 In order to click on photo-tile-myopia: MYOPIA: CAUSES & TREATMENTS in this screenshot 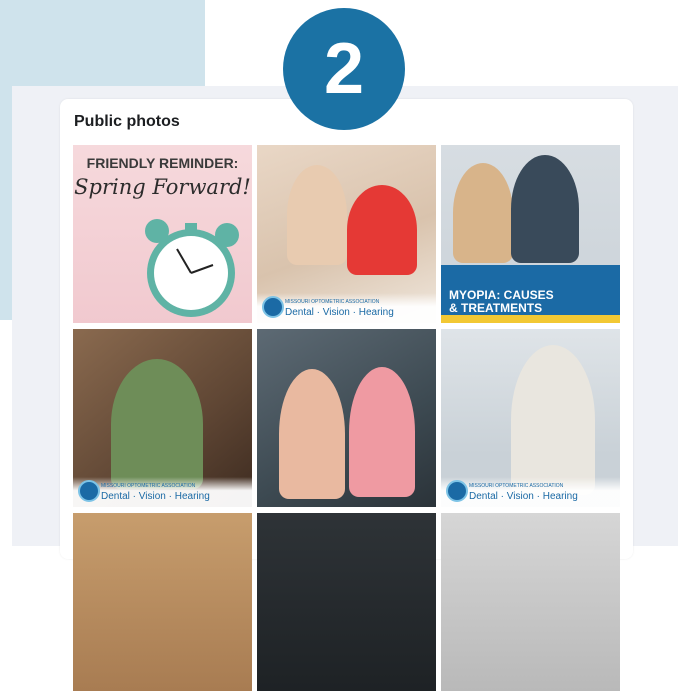, I will do `click(530, 234)`.